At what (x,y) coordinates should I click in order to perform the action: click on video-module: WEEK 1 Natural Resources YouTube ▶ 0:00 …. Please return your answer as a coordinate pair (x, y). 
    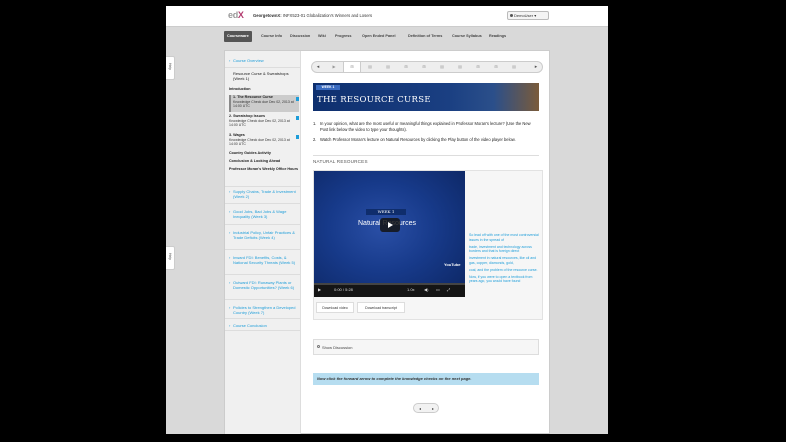
    Looking at the image, I should click on (428, 245).